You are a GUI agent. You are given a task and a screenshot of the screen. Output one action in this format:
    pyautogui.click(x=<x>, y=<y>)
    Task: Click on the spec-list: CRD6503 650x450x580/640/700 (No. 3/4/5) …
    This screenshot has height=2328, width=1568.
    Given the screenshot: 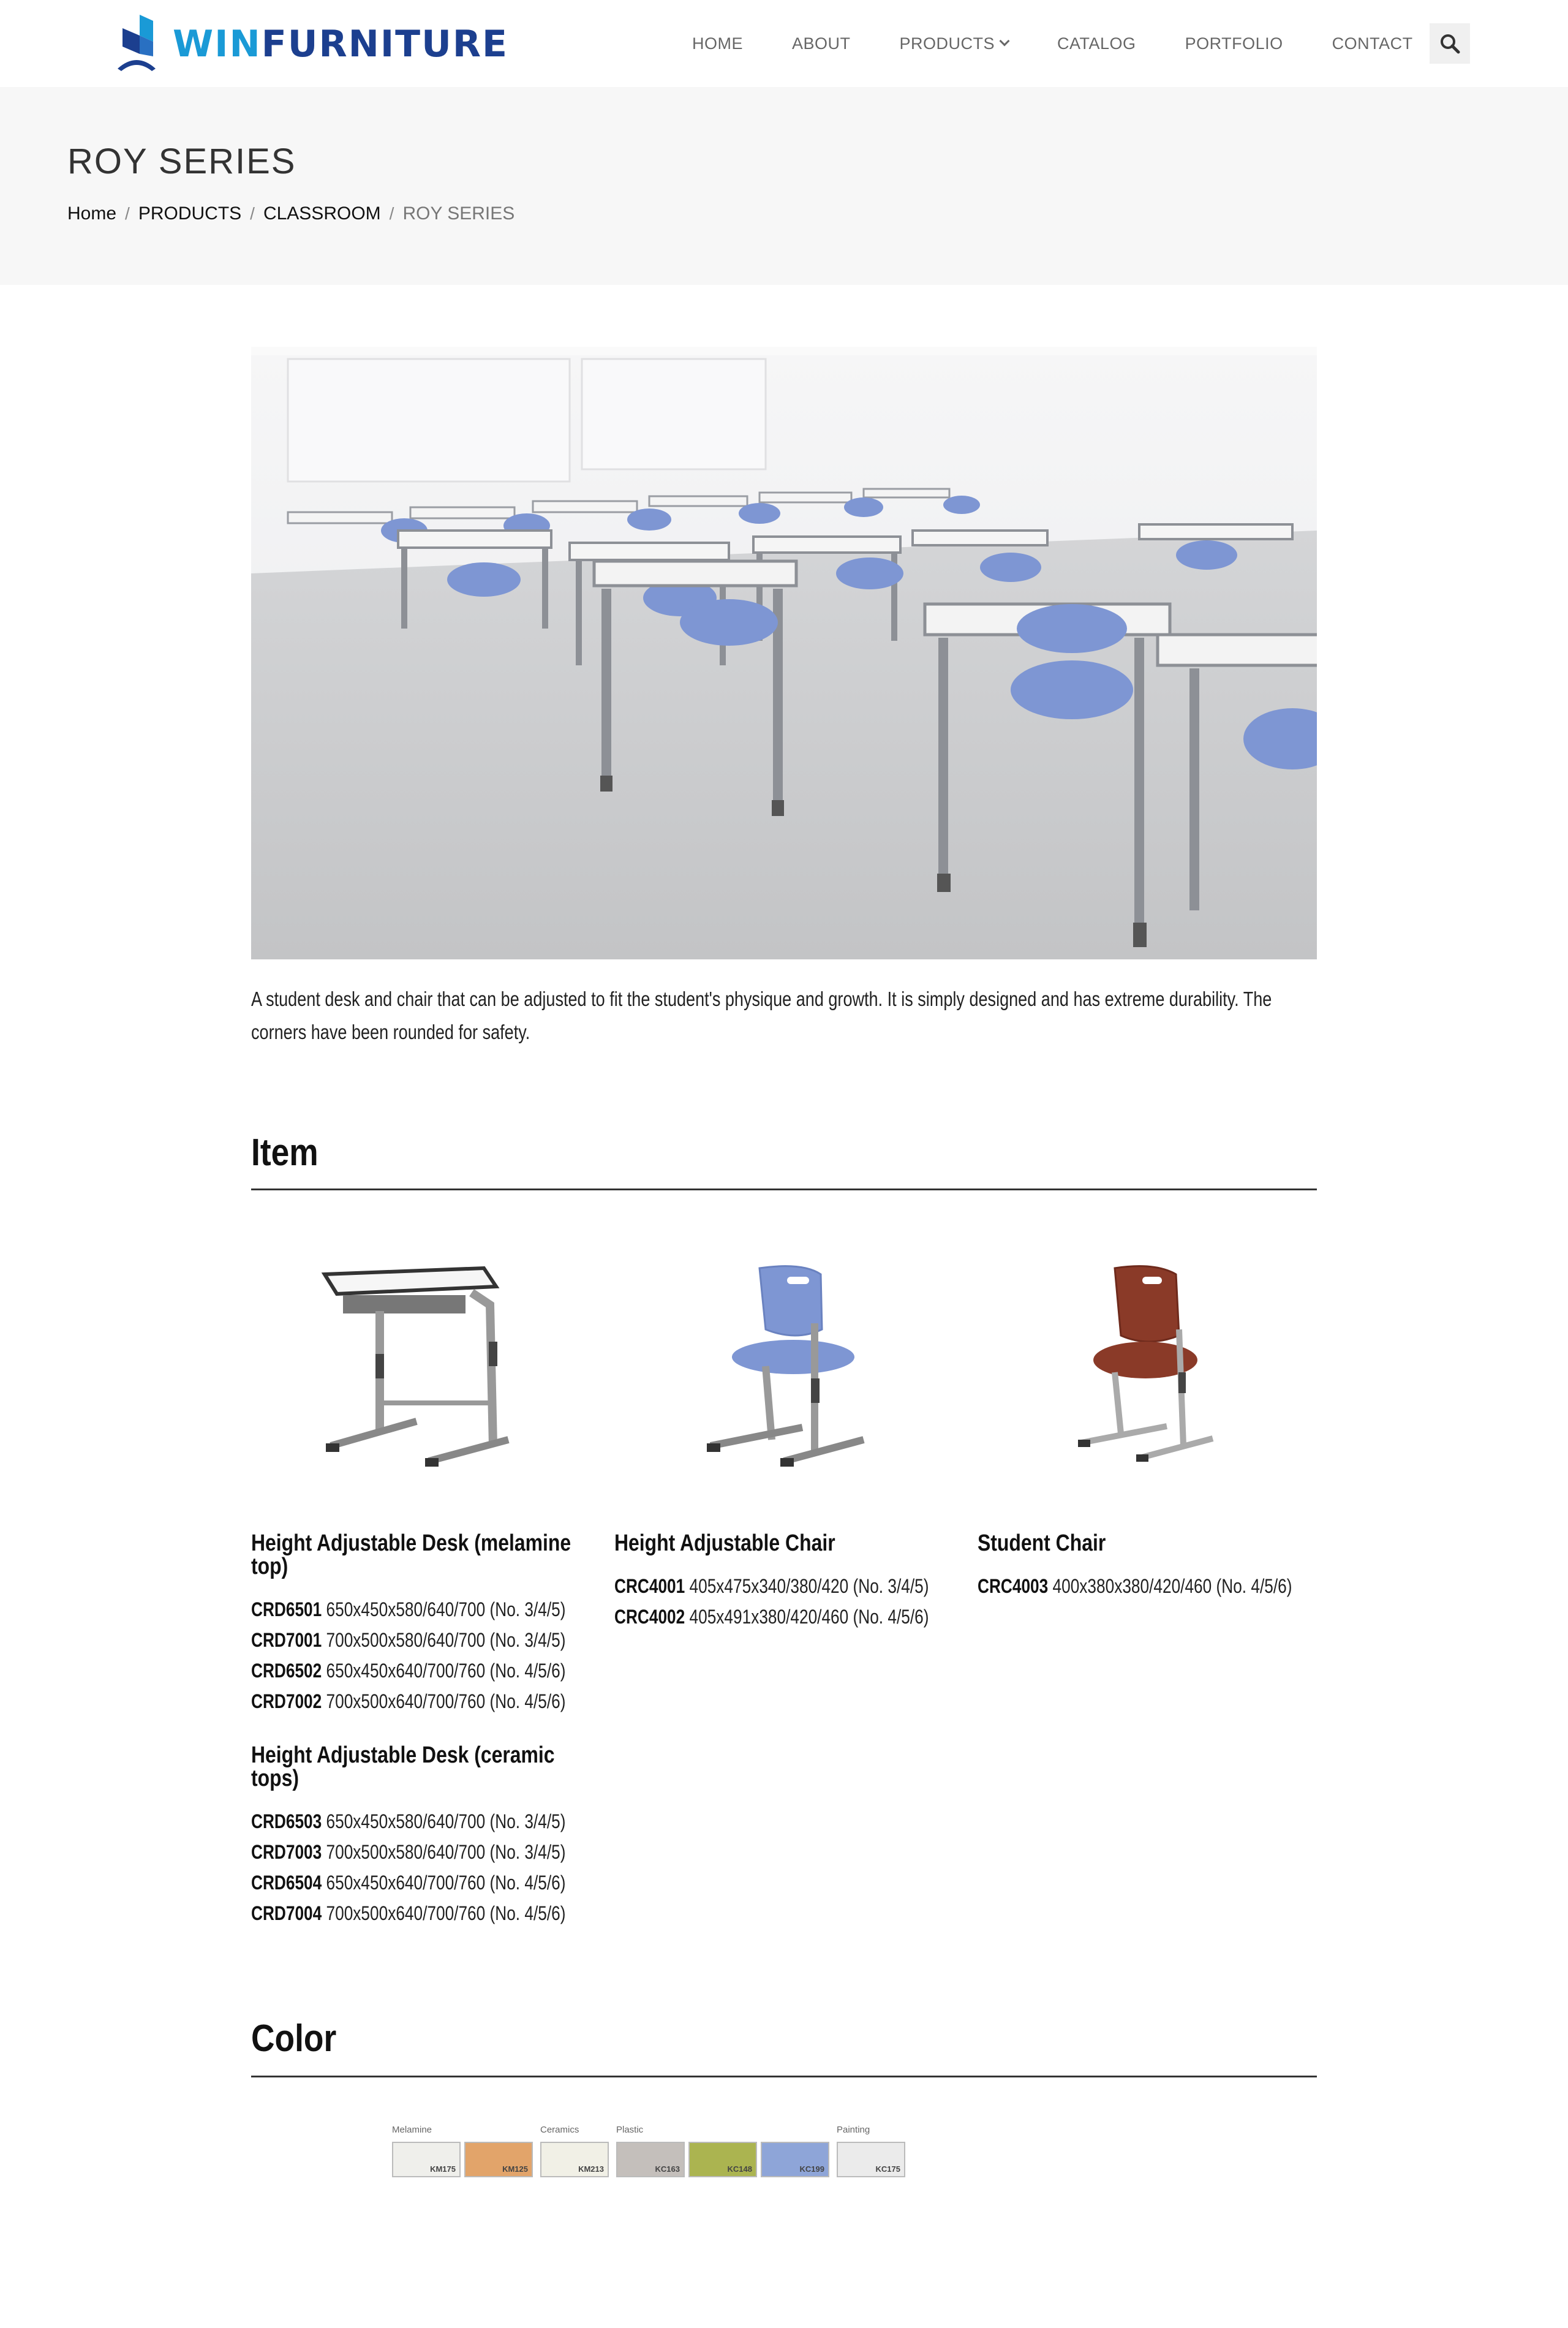 What is the action you would take?
    pyautogui.click(x=423, y=1867)
    